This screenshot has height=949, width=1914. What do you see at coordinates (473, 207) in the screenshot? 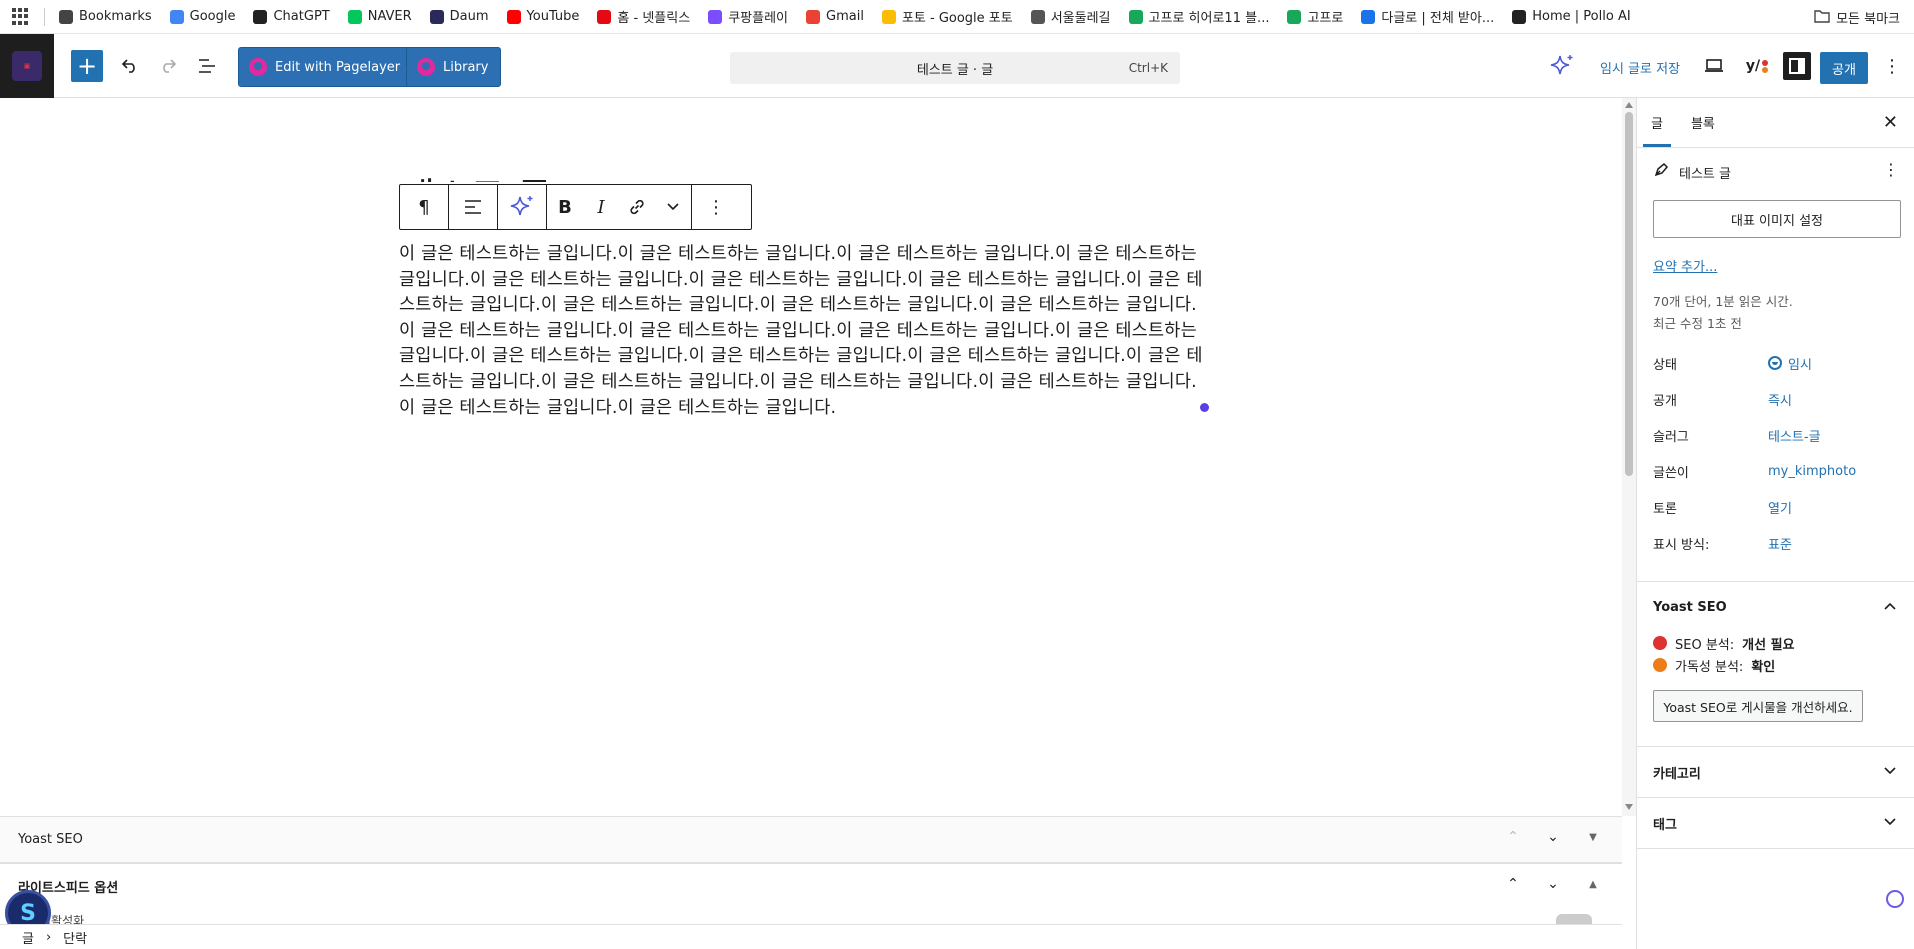
I see `align-left-icon` at bounding box center [473, 207].